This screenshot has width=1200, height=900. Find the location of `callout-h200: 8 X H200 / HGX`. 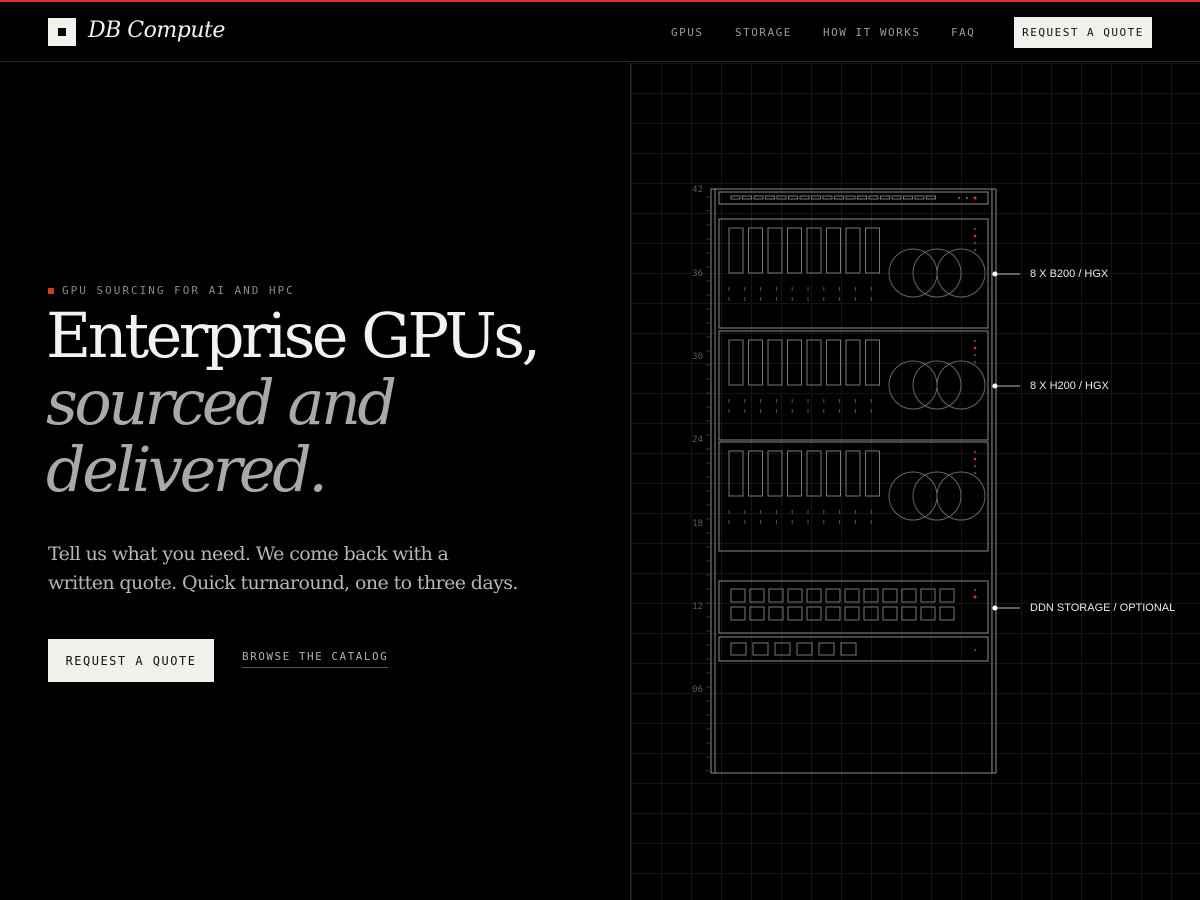

callout-h200: 8 X H200 / HGX is located at coordinates (1069, 386).